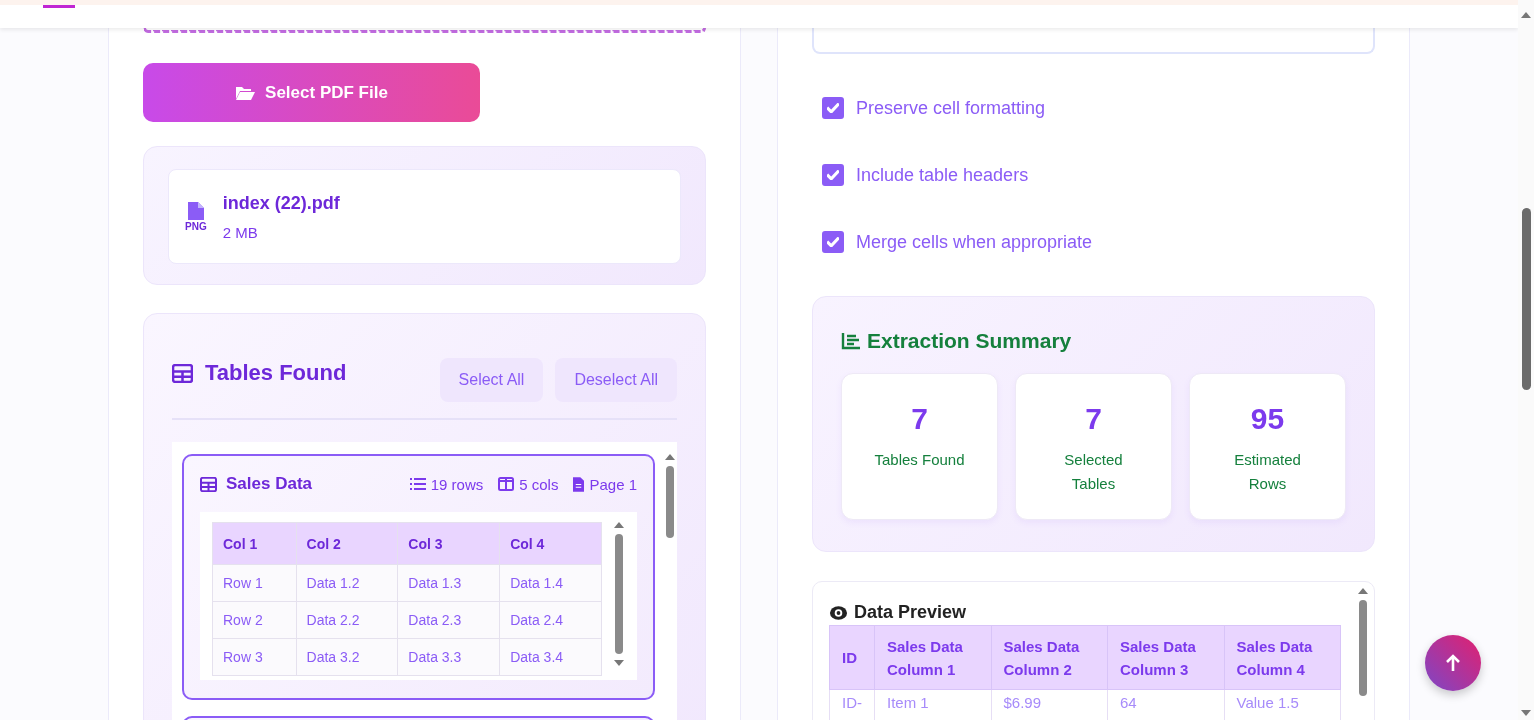 This screenshot has height=720, width=1534. I want to click on table-cell: Data 2.2, so click(347, 620).